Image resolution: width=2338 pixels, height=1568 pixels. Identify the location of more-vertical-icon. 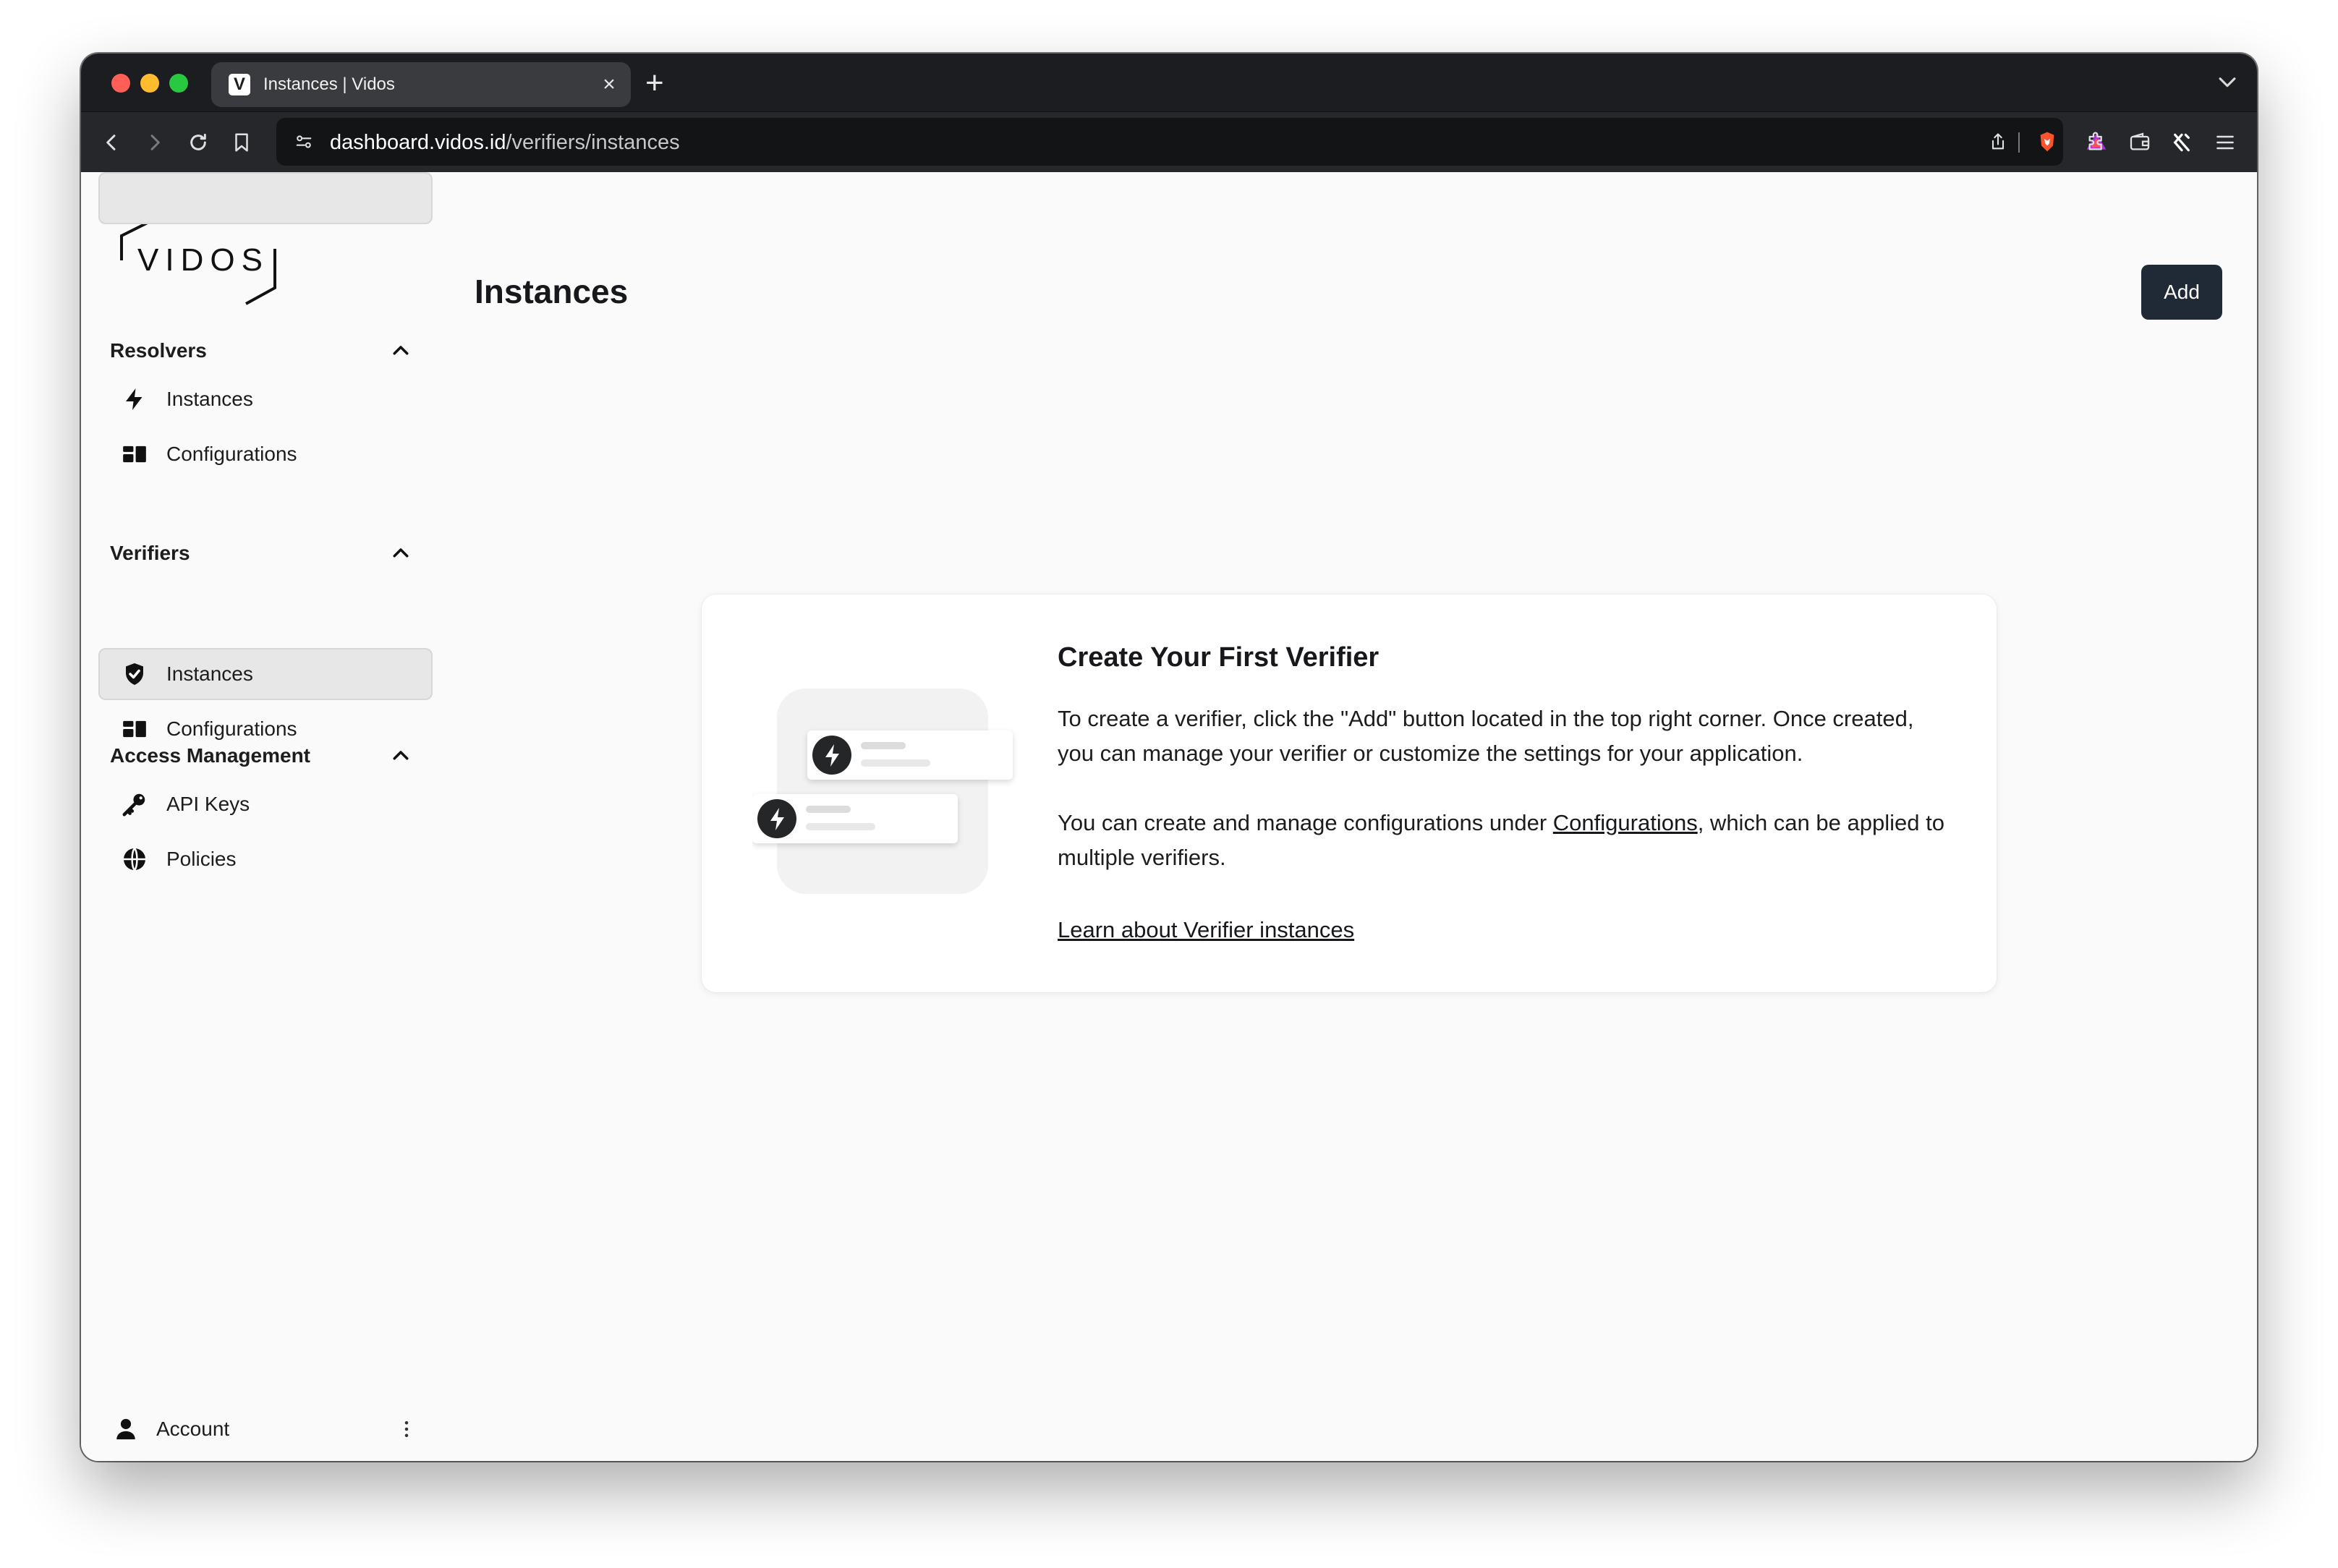
(407, 1429).